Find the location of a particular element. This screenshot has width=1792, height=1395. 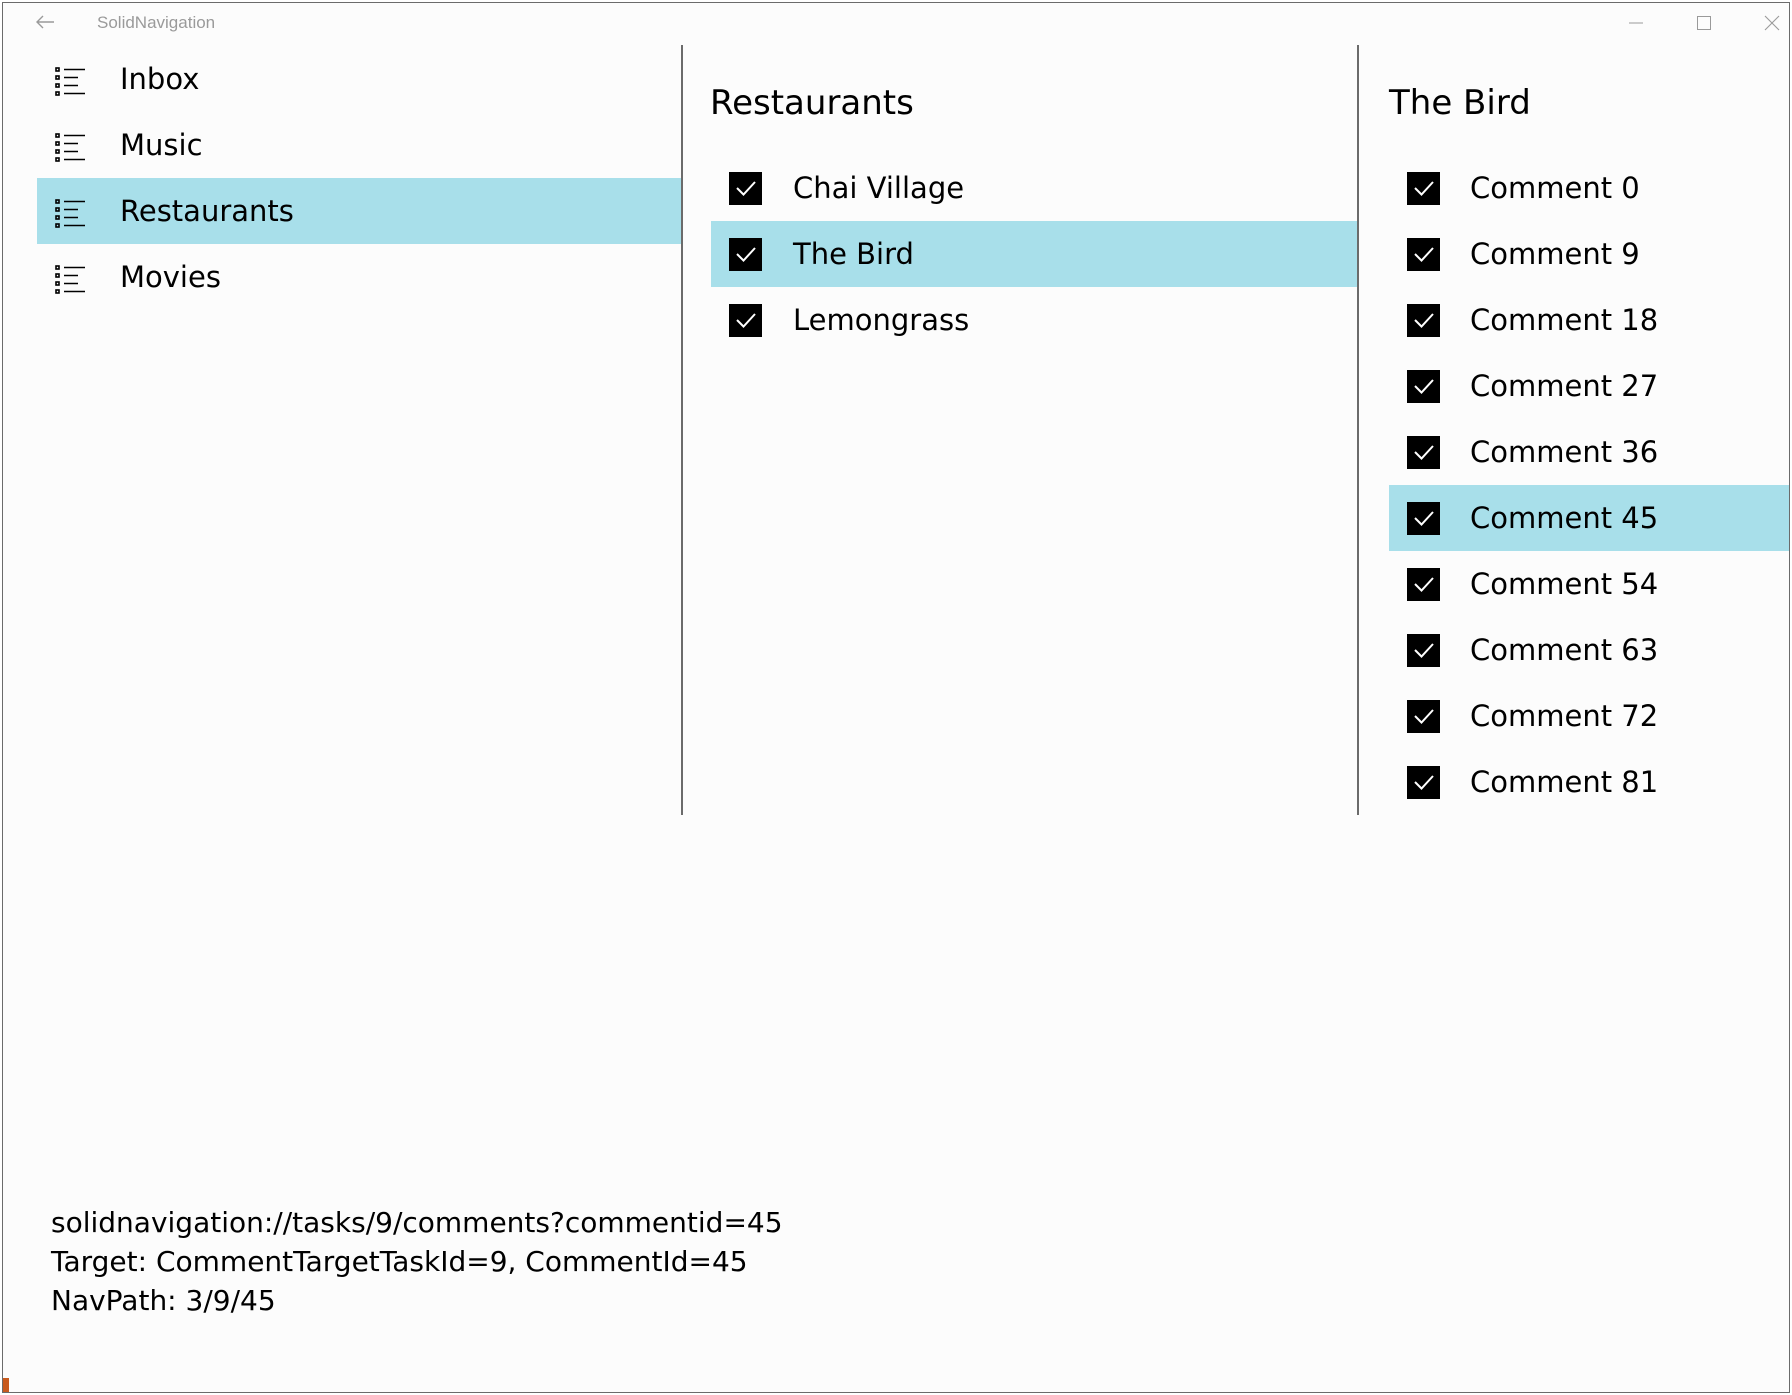

title-bar: SolidNavigation is located at coordinates (896, 23).